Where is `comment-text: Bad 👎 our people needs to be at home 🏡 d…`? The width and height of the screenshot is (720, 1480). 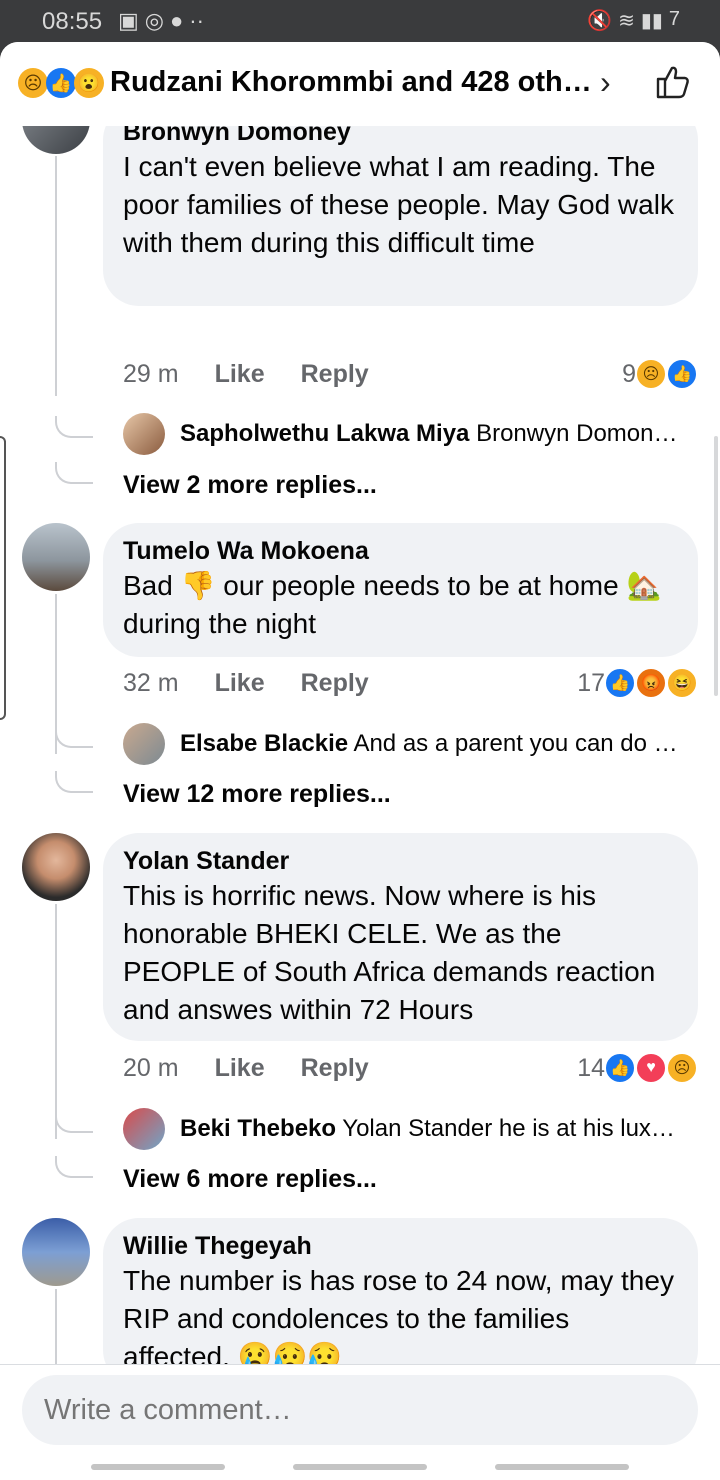
comment-text: Bad 👎 our people needs to be at home 🏡 d… is located at coordinates (392, 604).